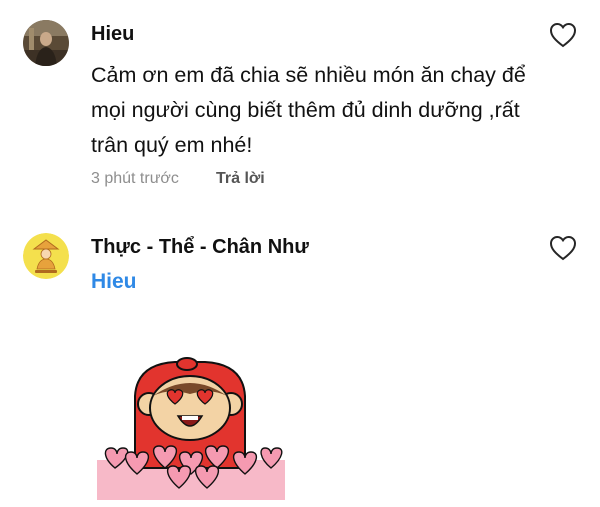 Image resolution: width=600 pixels, height=507 pixels. I want to click on avatar-thuc-the-chan-nhu, so click(46, 256).